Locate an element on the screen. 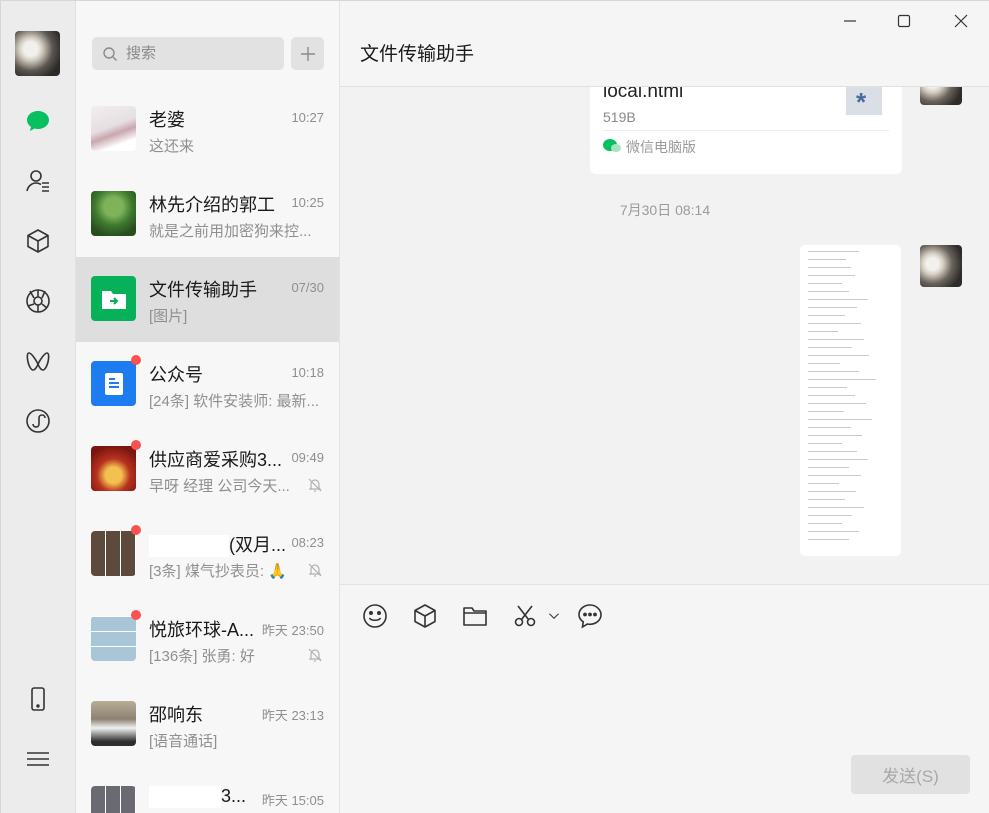  chat-time: 08:23 is located at coordinates (307, 542).